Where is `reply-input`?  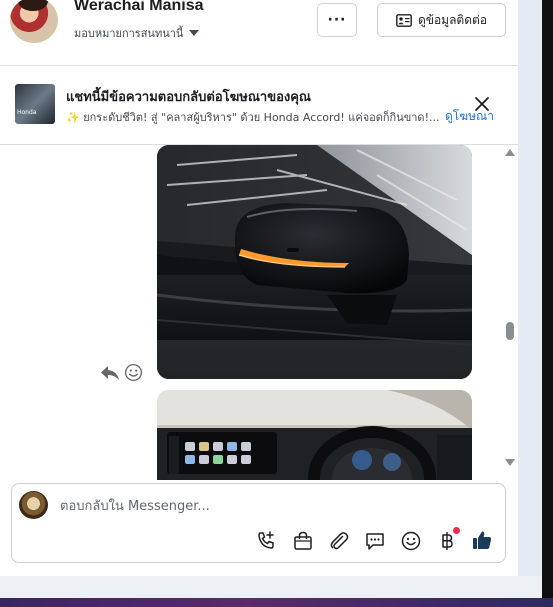
reply-input is located at coordinates (250, 506).